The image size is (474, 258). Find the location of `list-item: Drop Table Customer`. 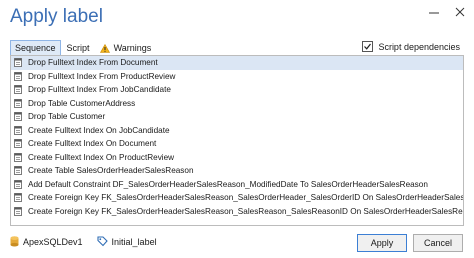

list-item: Drop Table Customer is located at coordinates (237, 117).